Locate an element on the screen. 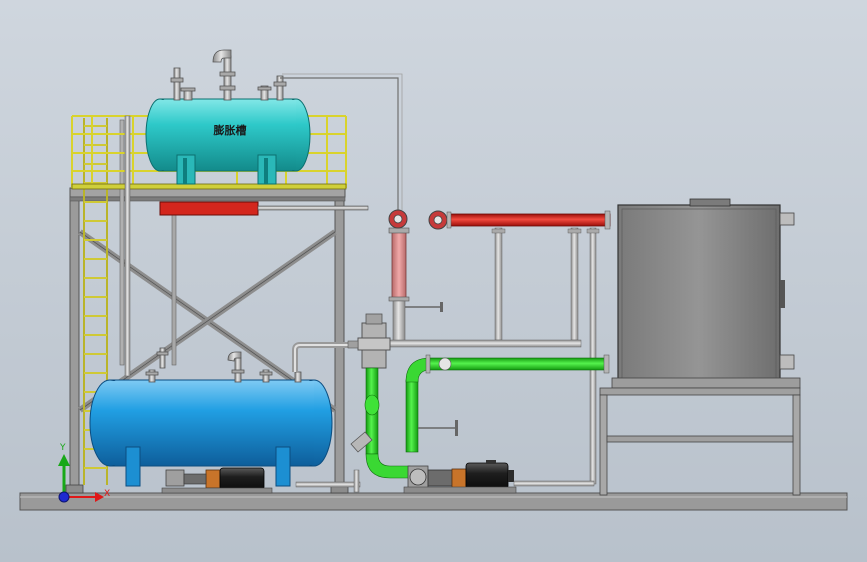 The height and width of the screenshot is (562, 867). header-branch-pipe is located at coordinates (313, 208).